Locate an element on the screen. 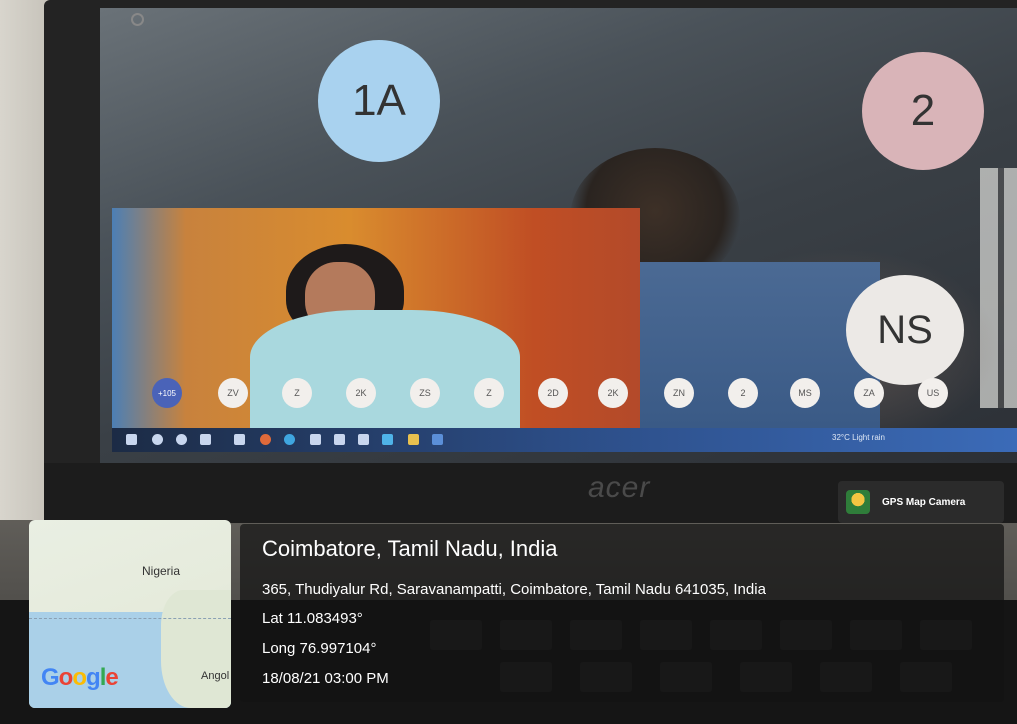  firefox-icon is located at coordinates (265, 439).